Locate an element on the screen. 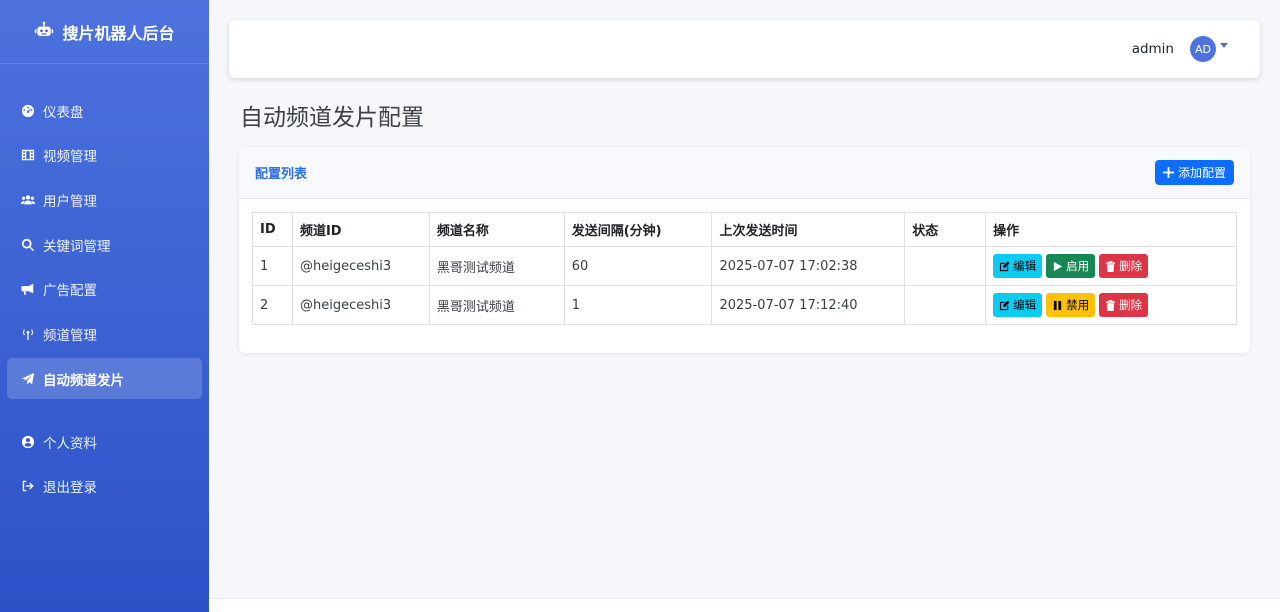 This screenshot has width=1280, height=612. user-circle-icon is located at coordinates (28, 442).